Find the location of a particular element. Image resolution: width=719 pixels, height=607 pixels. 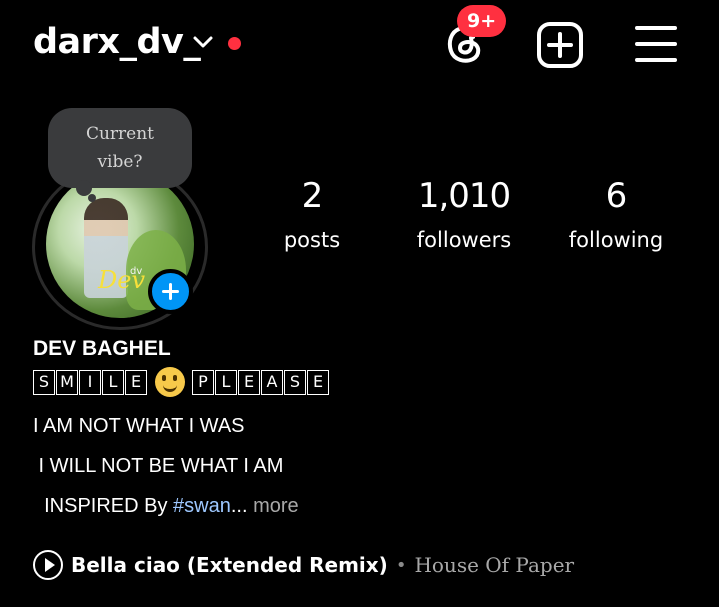

bio-line-3: INSPIRED By #swan... more is located at coordinates (166, 506).